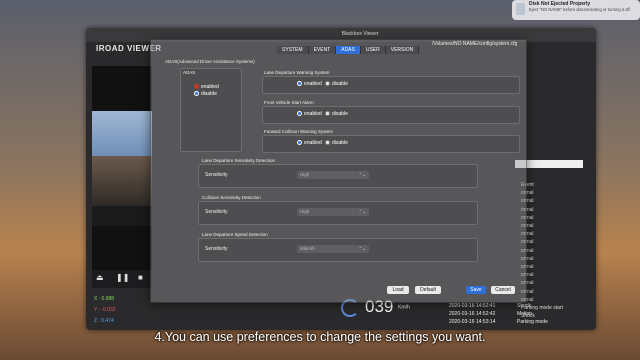 The image size is (640, 360). What do you see at coordinates (216, 175) in the screenshot?
I see `ld-sens-label: Sensitivity` at bounding box center [216, 175].